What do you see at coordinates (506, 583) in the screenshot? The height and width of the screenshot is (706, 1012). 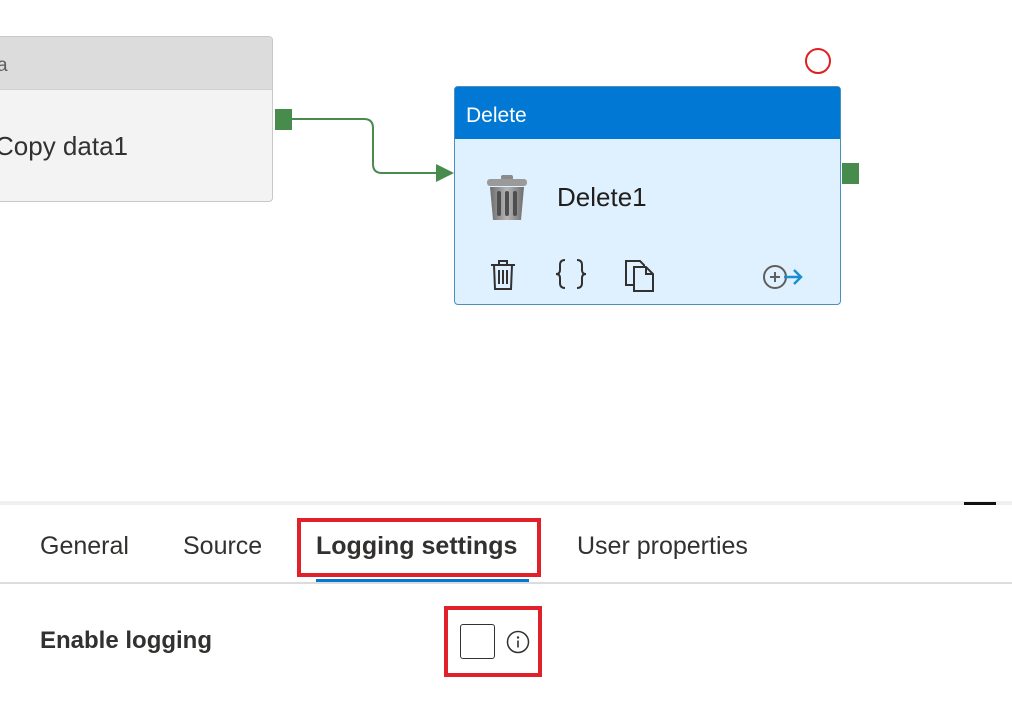 I see `tabs-divider` at bounding box center [506, 583].